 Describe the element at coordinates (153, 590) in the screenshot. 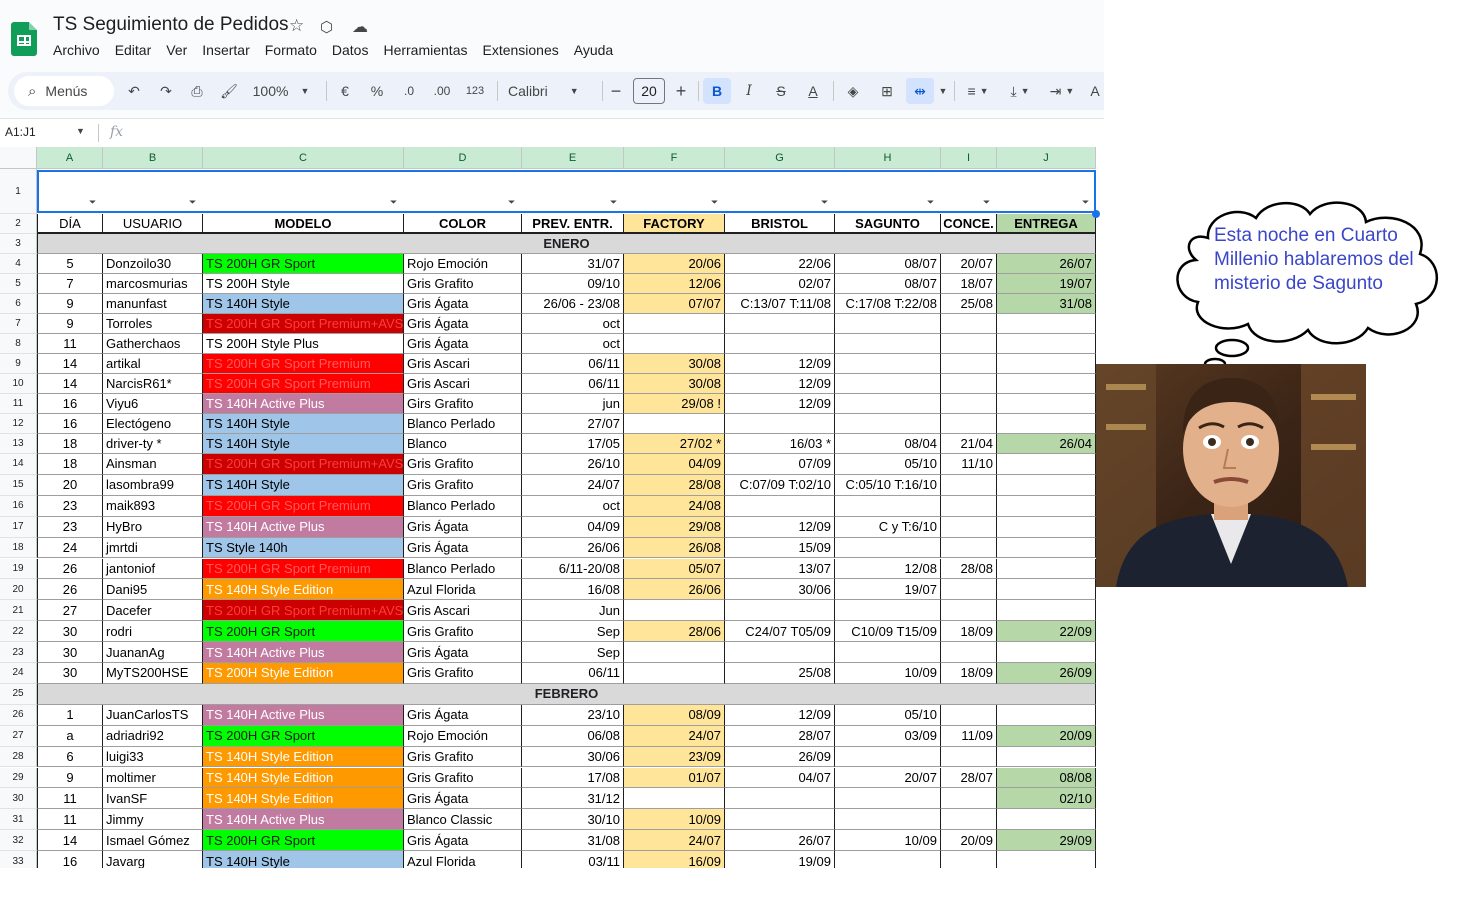

I see `user-cell: Dani95` at that location.